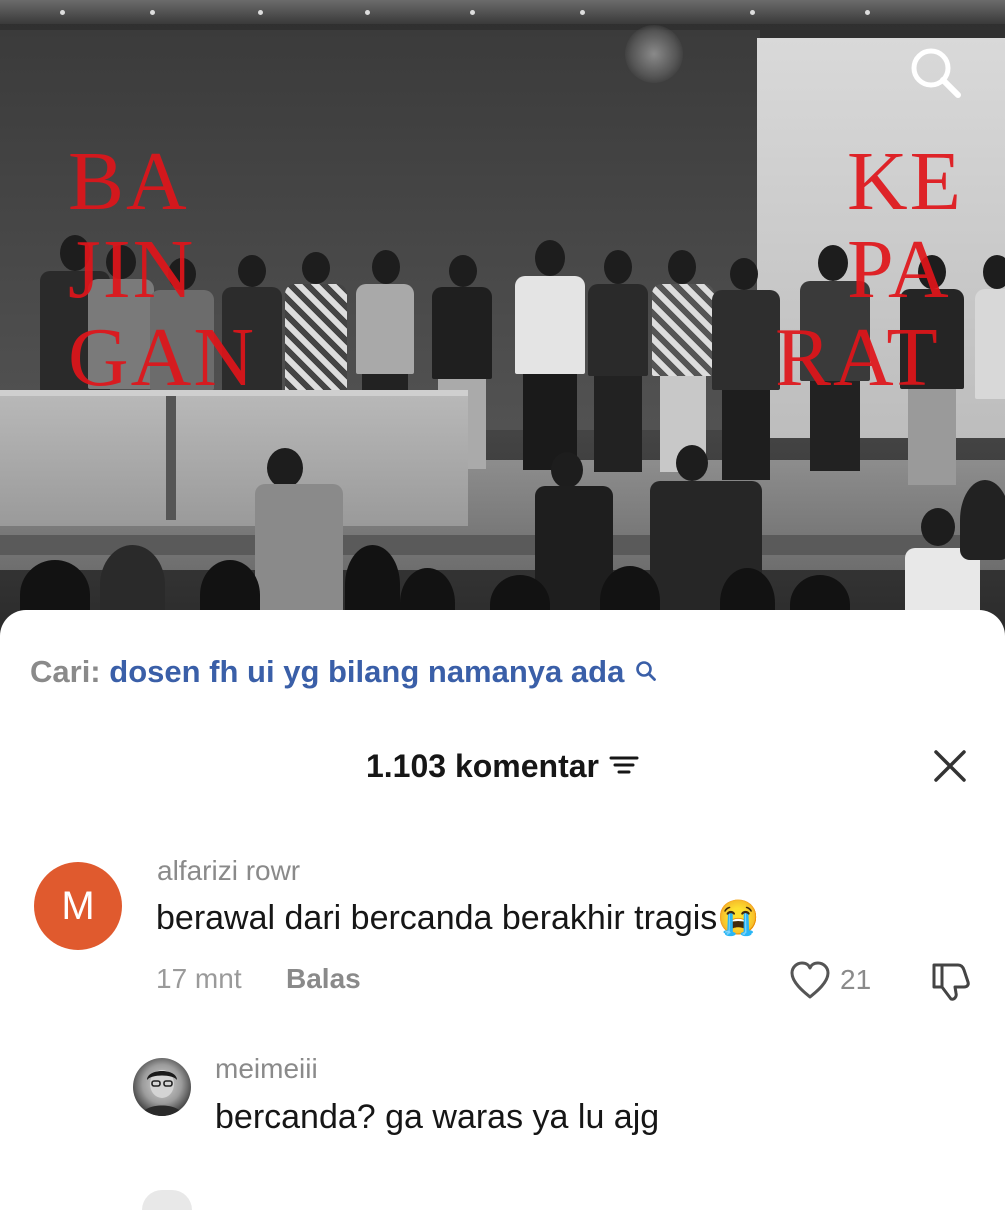 The width and height of the screenshot is (1005, 1210). I want to click on close-icon, so click(950, 766).